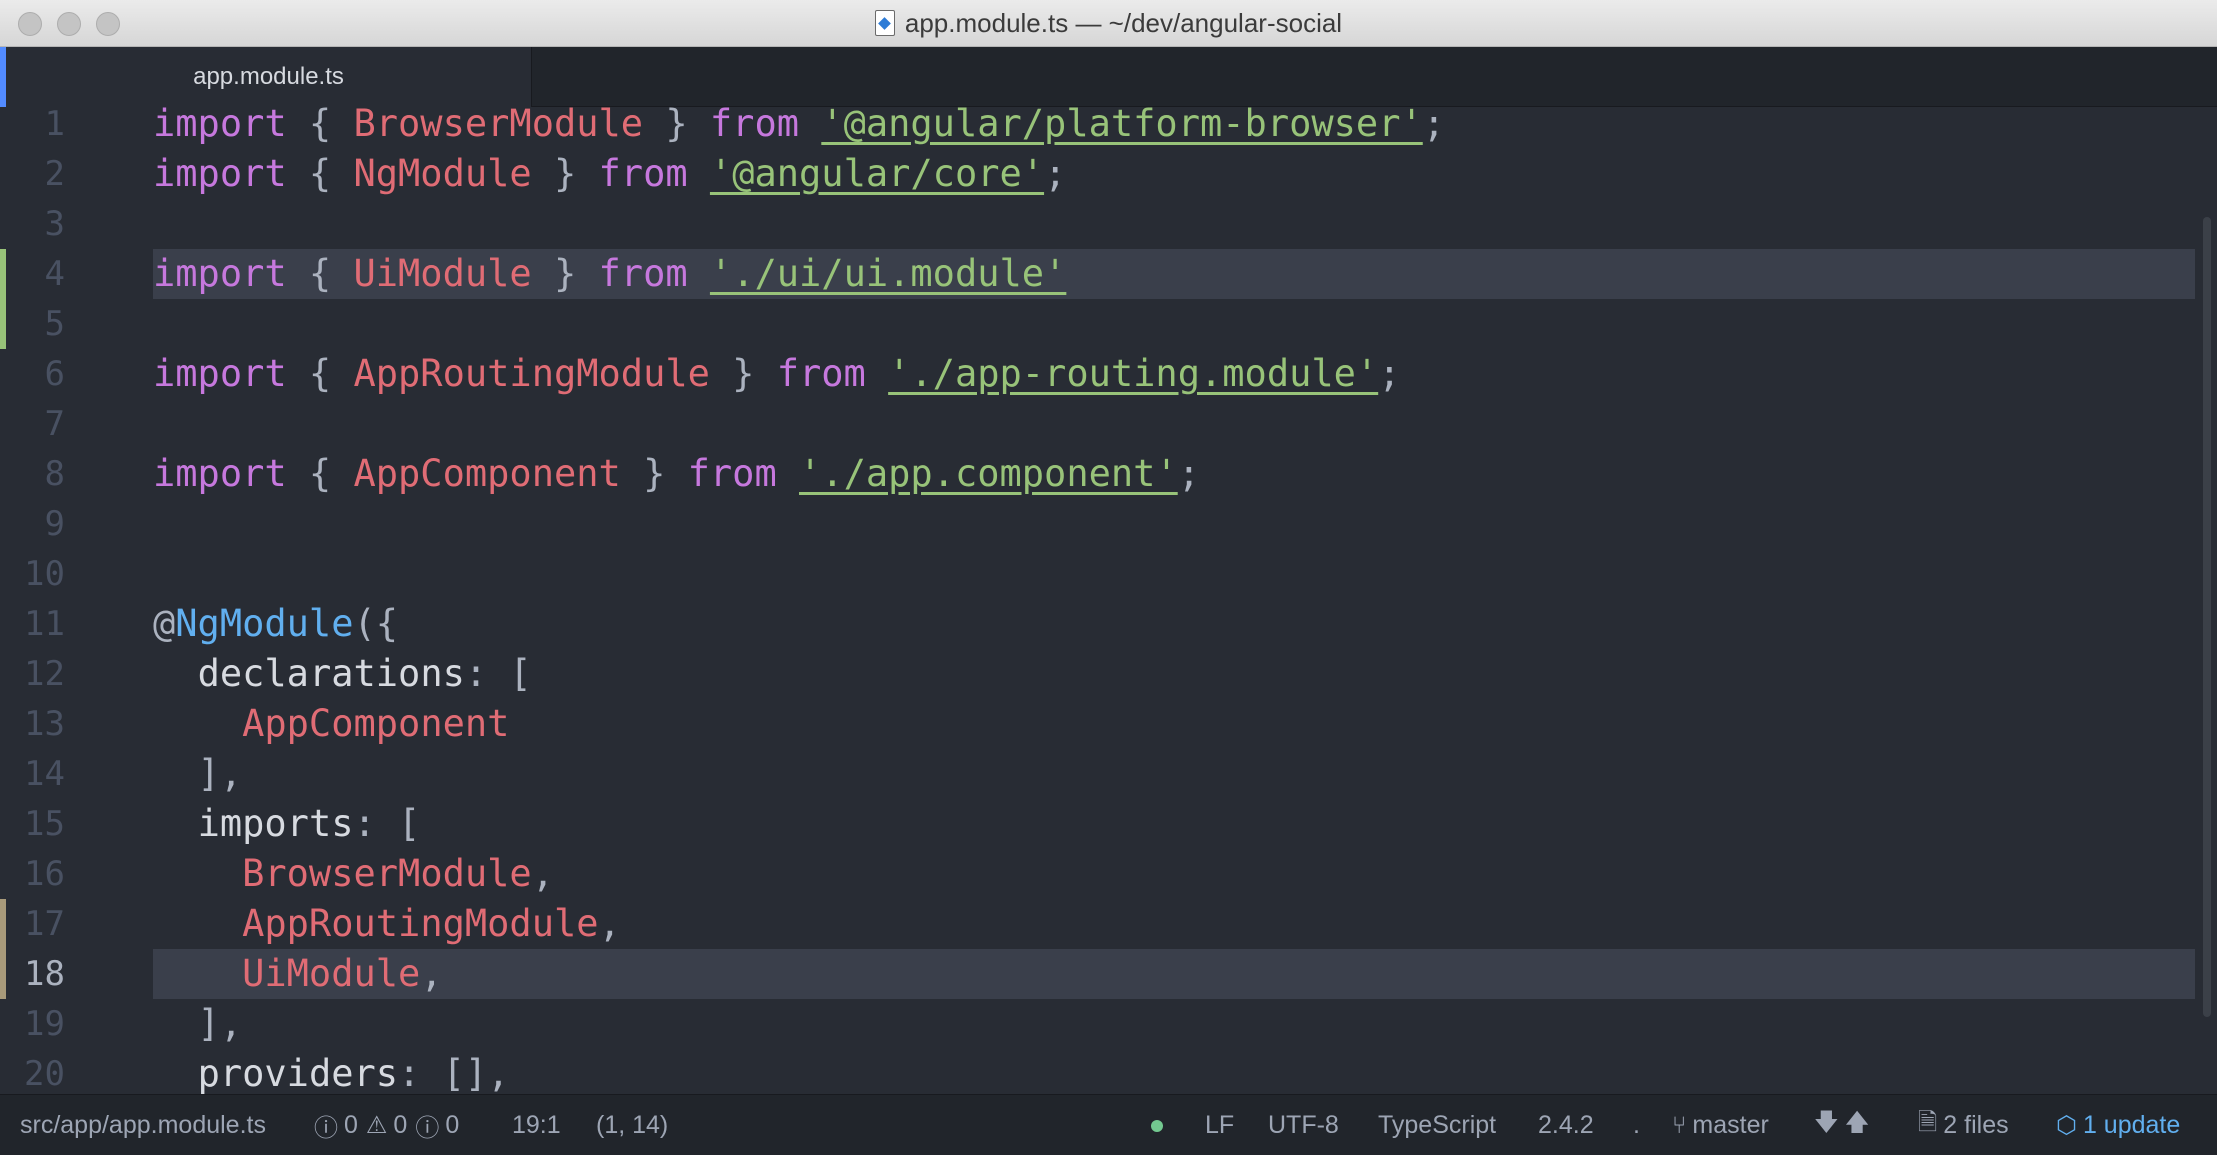 The image size is (2217, 1155). Describe the element at coordinates (2118, 1125) in the screenshot. I see `update-notification: ⬡ 1 update` at that location.